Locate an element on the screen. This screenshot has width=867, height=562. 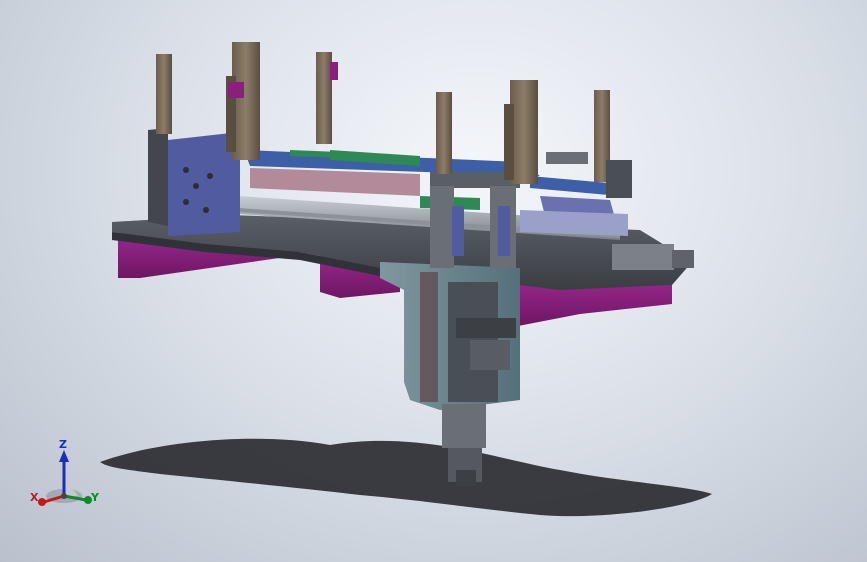
vertical-housing is located at coordinates (450, 336).